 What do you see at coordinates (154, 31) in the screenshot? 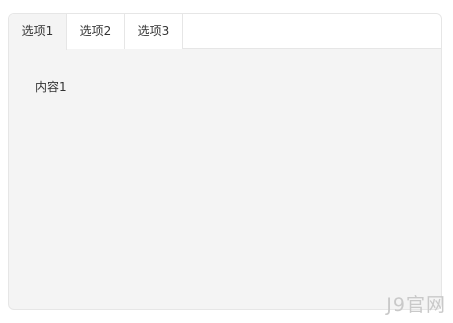
I see `tab-3: 选项3` at bounding box center [154, 31].